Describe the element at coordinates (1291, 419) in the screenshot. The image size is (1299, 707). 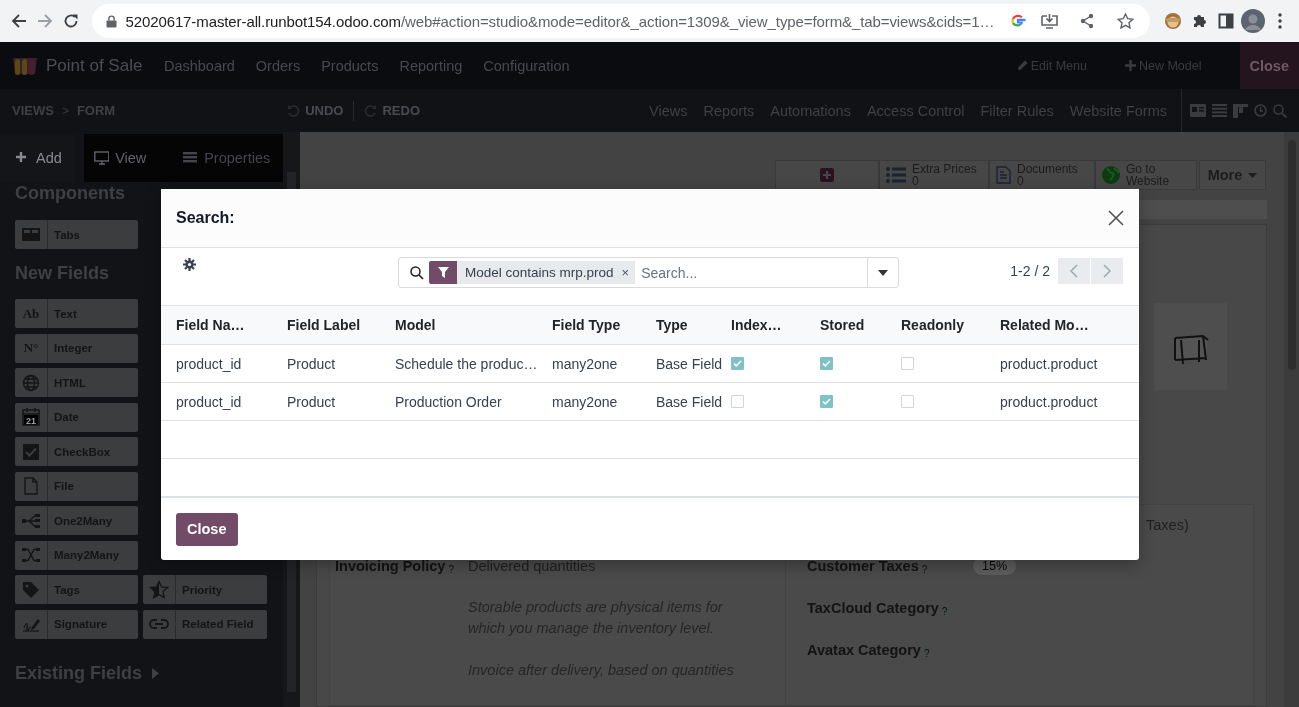
I see `scrollbar` at that location.